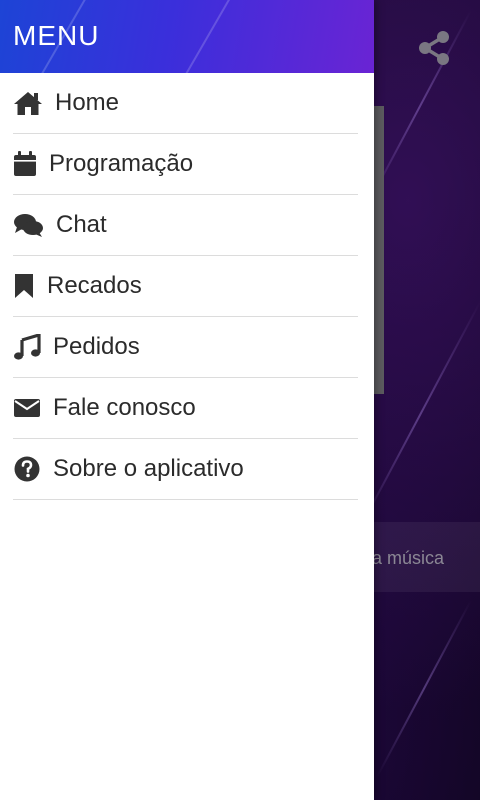 The image size is (480, 800). I want to click on background-scrollbar, so click(379, 250).